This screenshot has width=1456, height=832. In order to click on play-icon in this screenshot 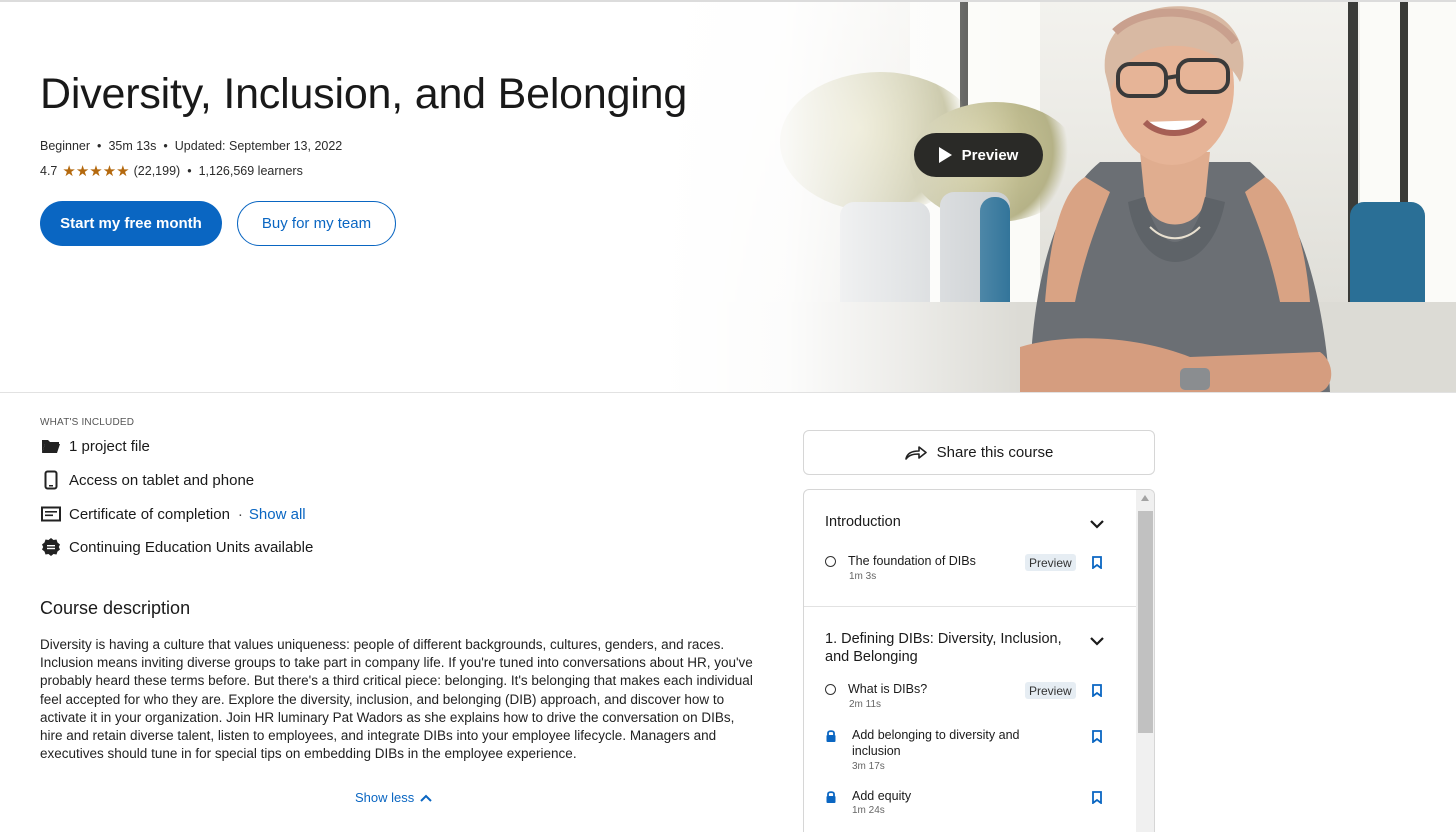, I will do `click(945, 155)`.